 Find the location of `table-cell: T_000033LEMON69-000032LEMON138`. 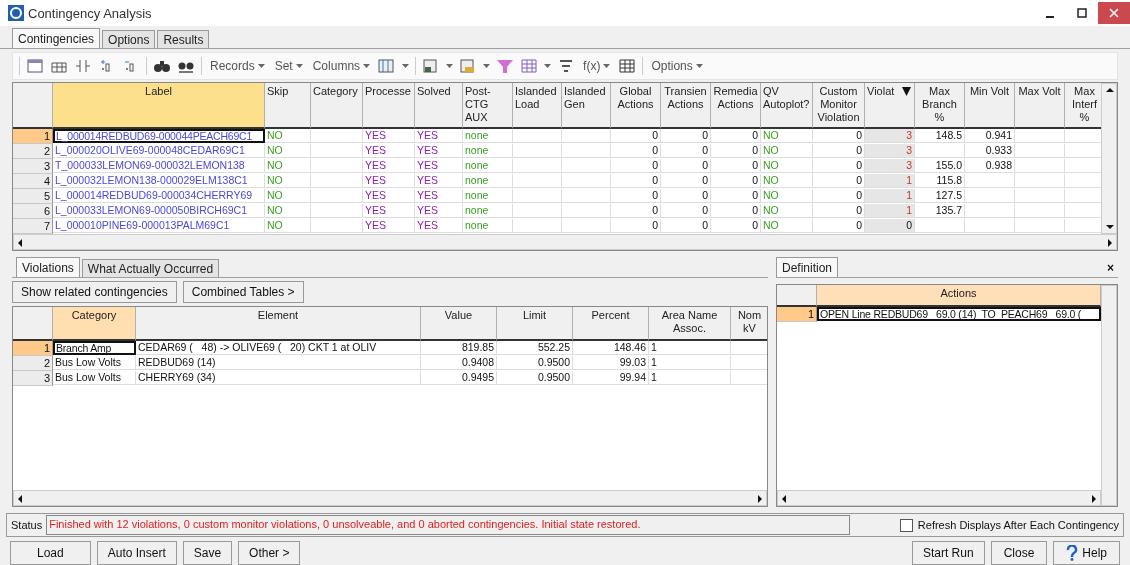

table-cell: T_000033LEMON69-000032LEMON138 is located at coordinates (159, 166).